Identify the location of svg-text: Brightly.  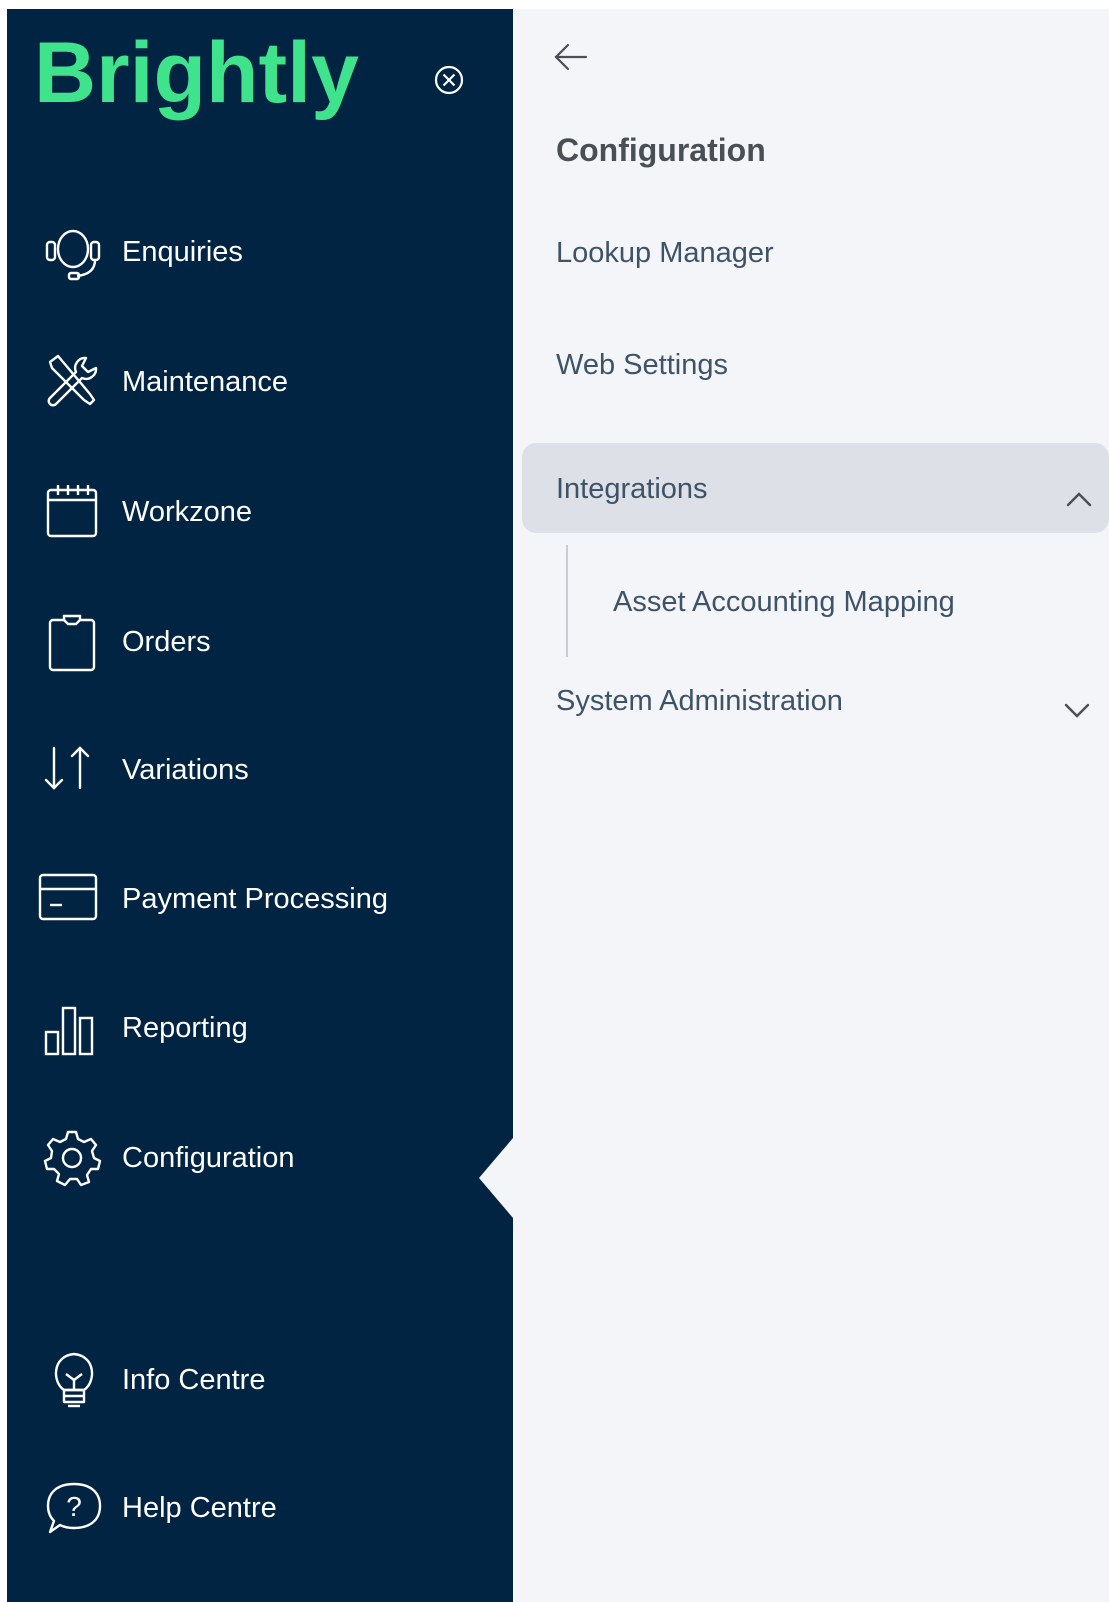
(196, 73).